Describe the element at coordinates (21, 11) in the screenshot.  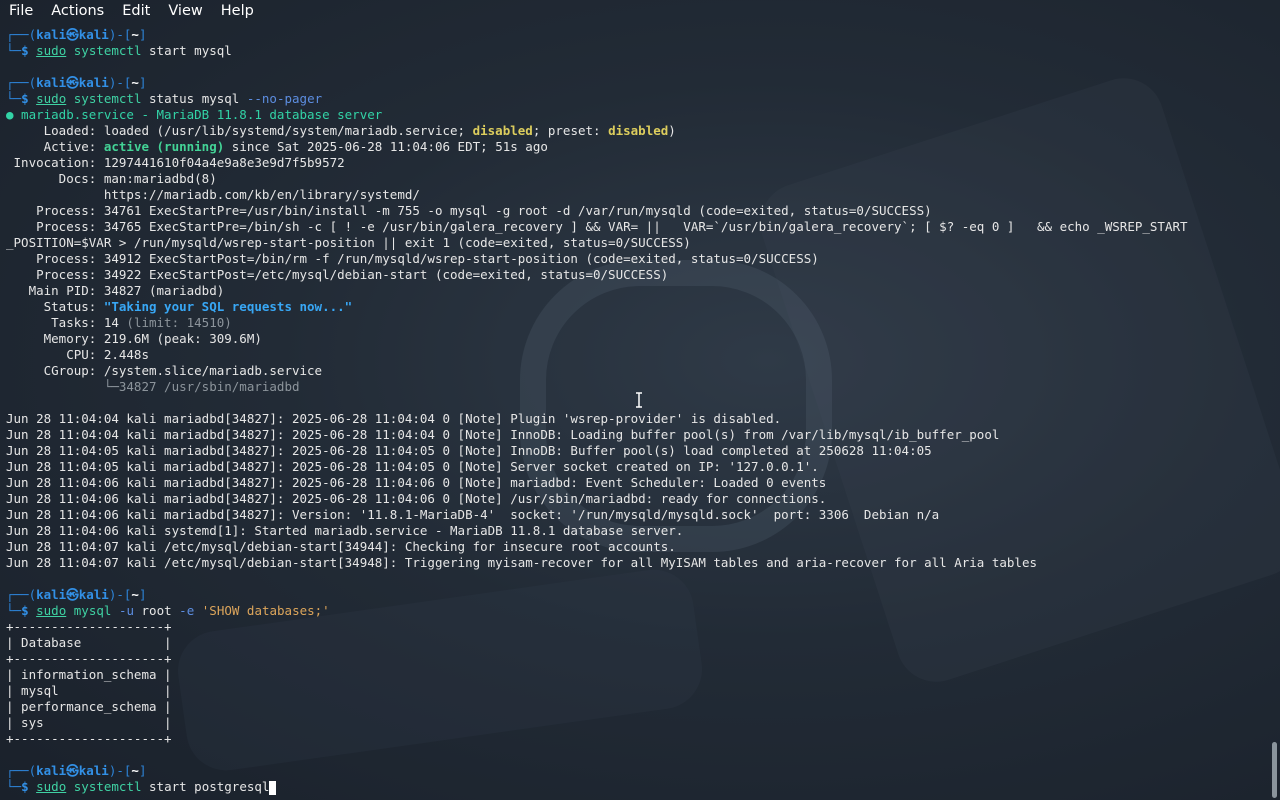
I see `menu-file: File` at that location.